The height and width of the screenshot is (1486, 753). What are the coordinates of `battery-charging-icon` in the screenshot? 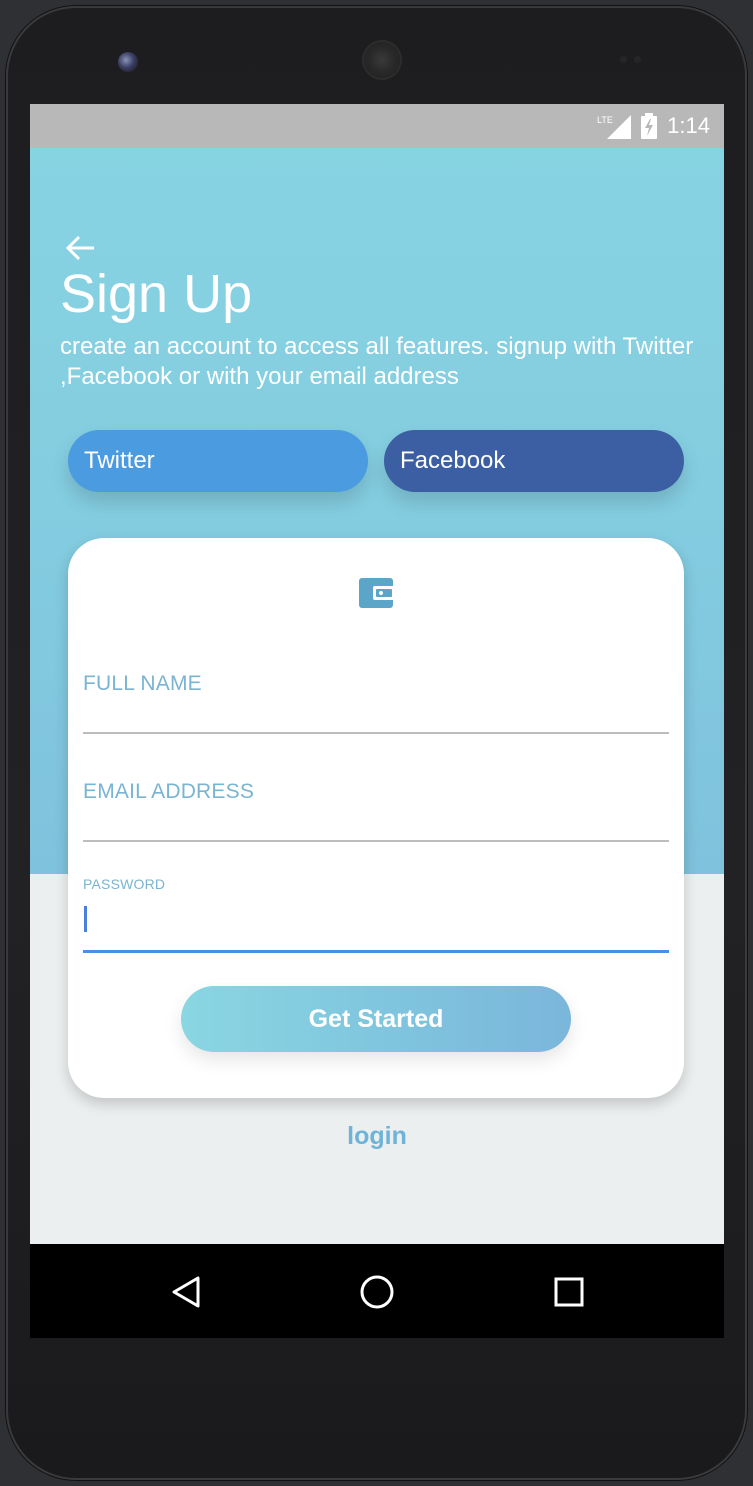 It's located at (649, 126).